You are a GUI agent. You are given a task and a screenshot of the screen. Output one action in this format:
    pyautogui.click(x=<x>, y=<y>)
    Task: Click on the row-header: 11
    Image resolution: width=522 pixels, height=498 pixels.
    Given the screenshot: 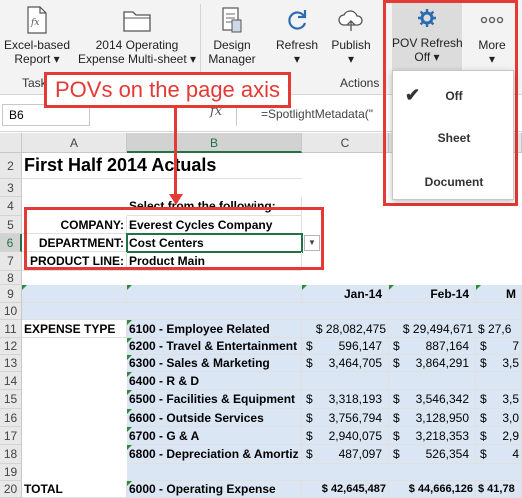 What is the action you would take?
    pyautogui.click(x=11, y=329)
    